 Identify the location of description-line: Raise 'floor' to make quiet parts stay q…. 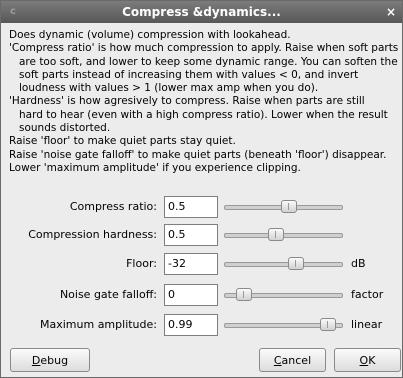
(122, 141).